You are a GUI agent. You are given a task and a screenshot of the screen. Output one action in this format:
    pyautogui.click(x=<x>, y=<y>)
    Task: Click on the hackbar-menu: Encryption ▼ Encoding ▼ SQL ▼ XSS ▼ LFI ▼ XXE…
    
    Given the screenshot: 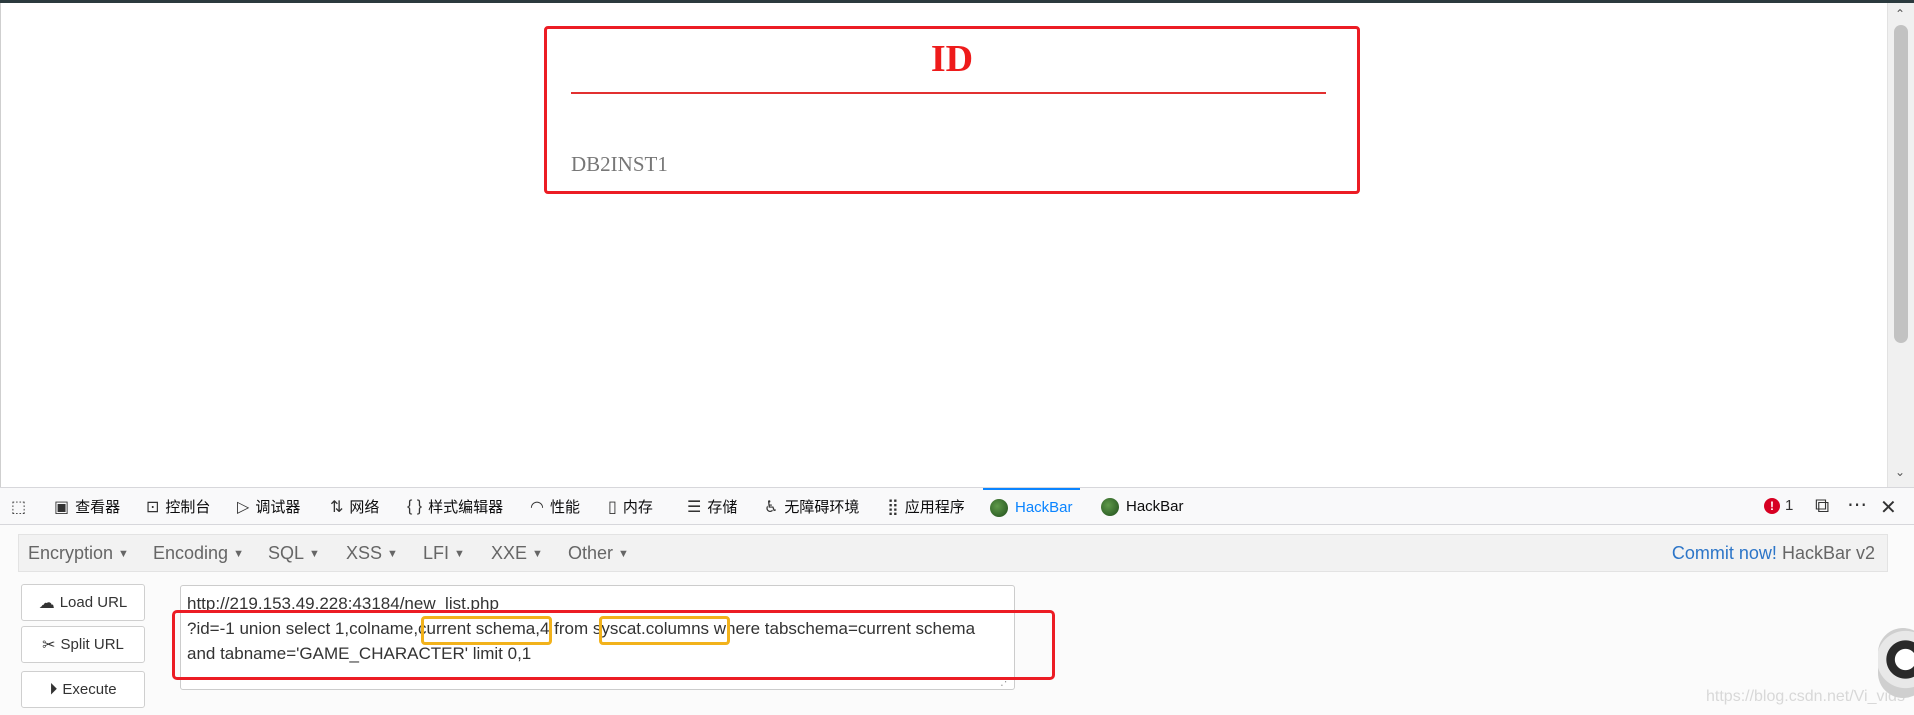 What is the action you would take?
    pyautogui.click(x=953, y=553)
    